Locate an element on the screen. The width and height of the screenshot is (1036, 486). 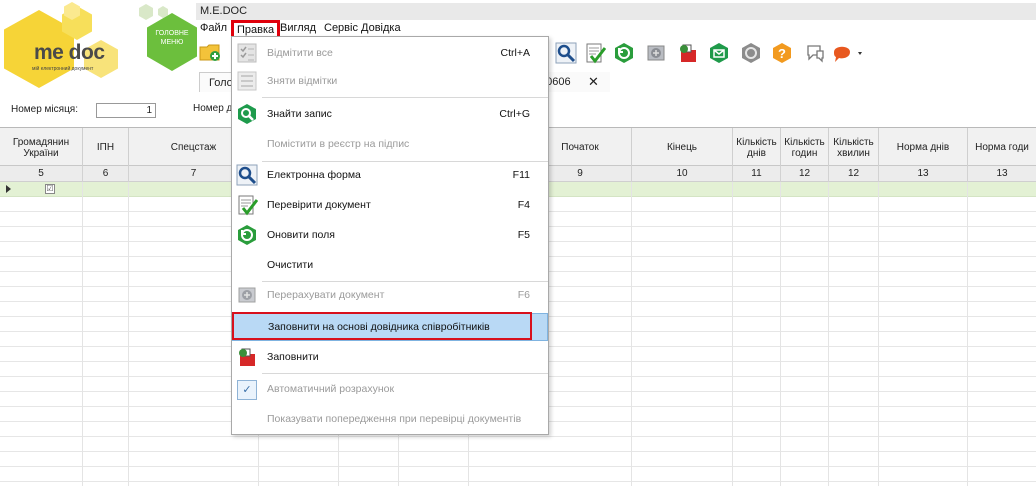
help-icon: ? is located at coordinates (782, 53).